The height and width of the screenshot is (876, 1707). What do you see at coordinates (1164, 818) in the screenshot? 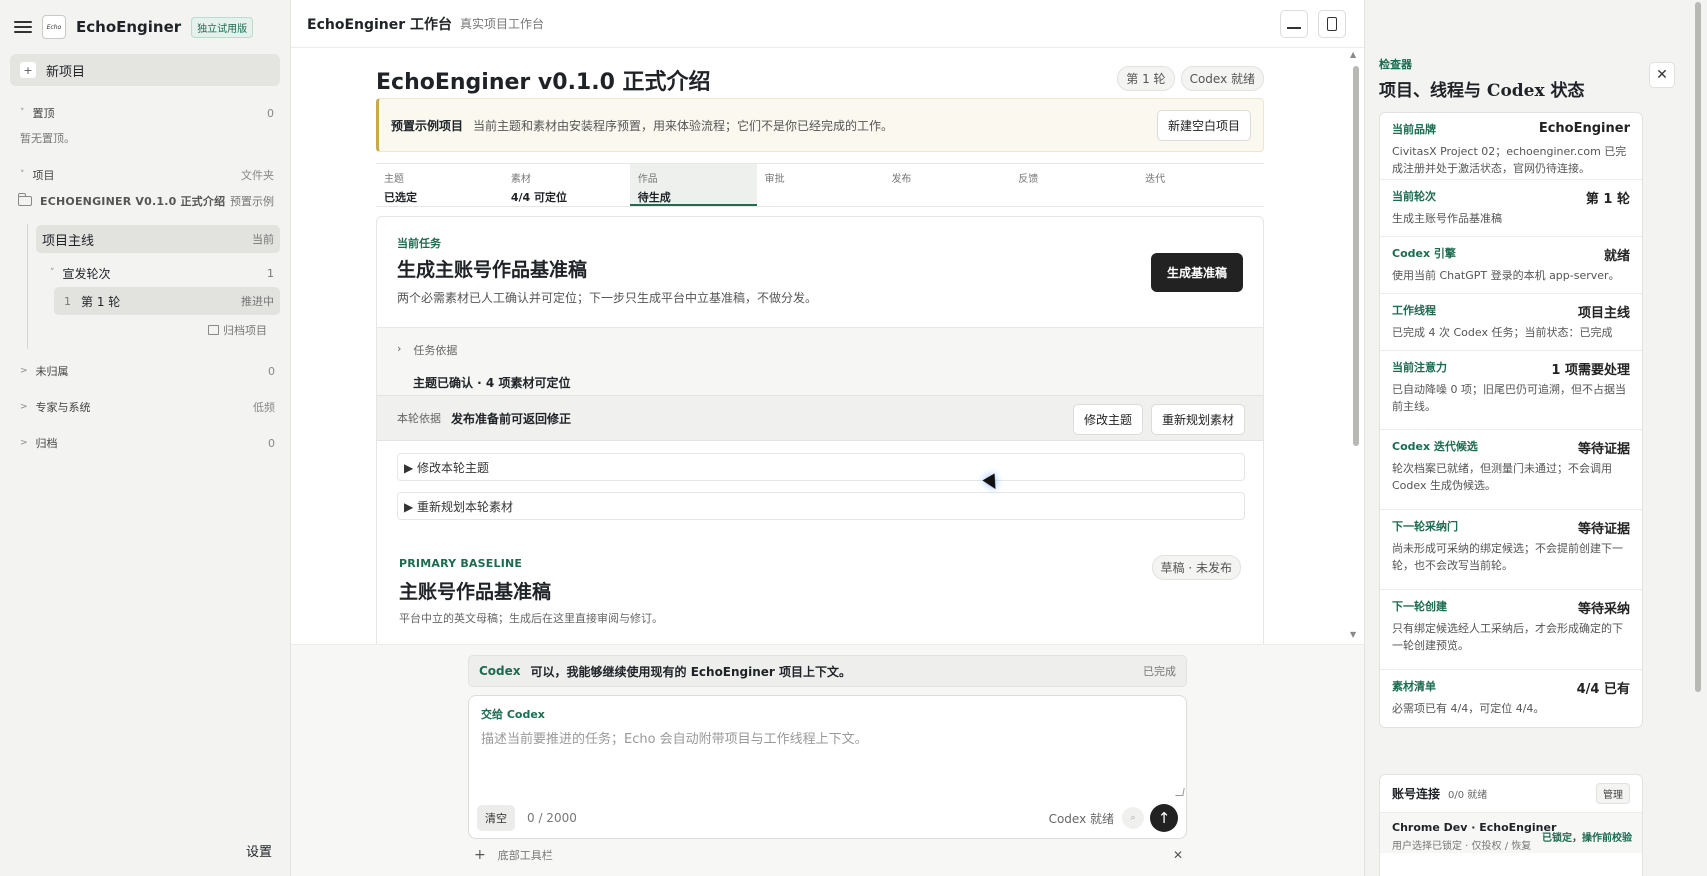
I see `send-button: ↑` at bounding box center [1164, 818].